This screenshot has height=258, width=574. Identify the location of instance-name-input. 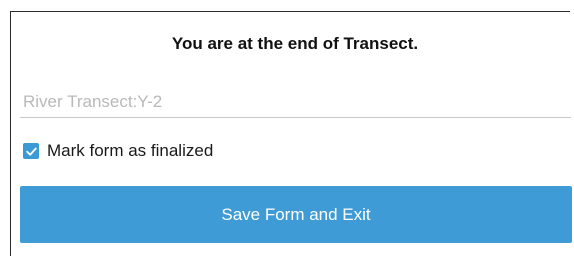
(295, 102).